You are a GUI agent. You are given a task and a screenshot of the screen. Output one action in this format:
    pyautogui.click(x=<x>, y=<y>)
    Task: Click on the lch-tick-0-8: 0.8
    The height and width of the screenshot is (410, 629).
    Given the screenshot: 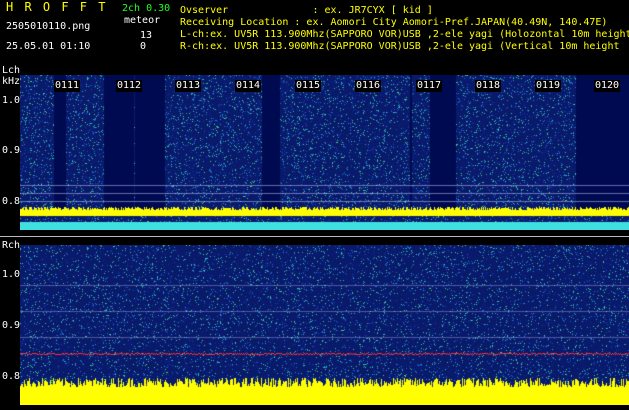 What is the action you would take?
    pyautogui.click(x=13, y=201)
    